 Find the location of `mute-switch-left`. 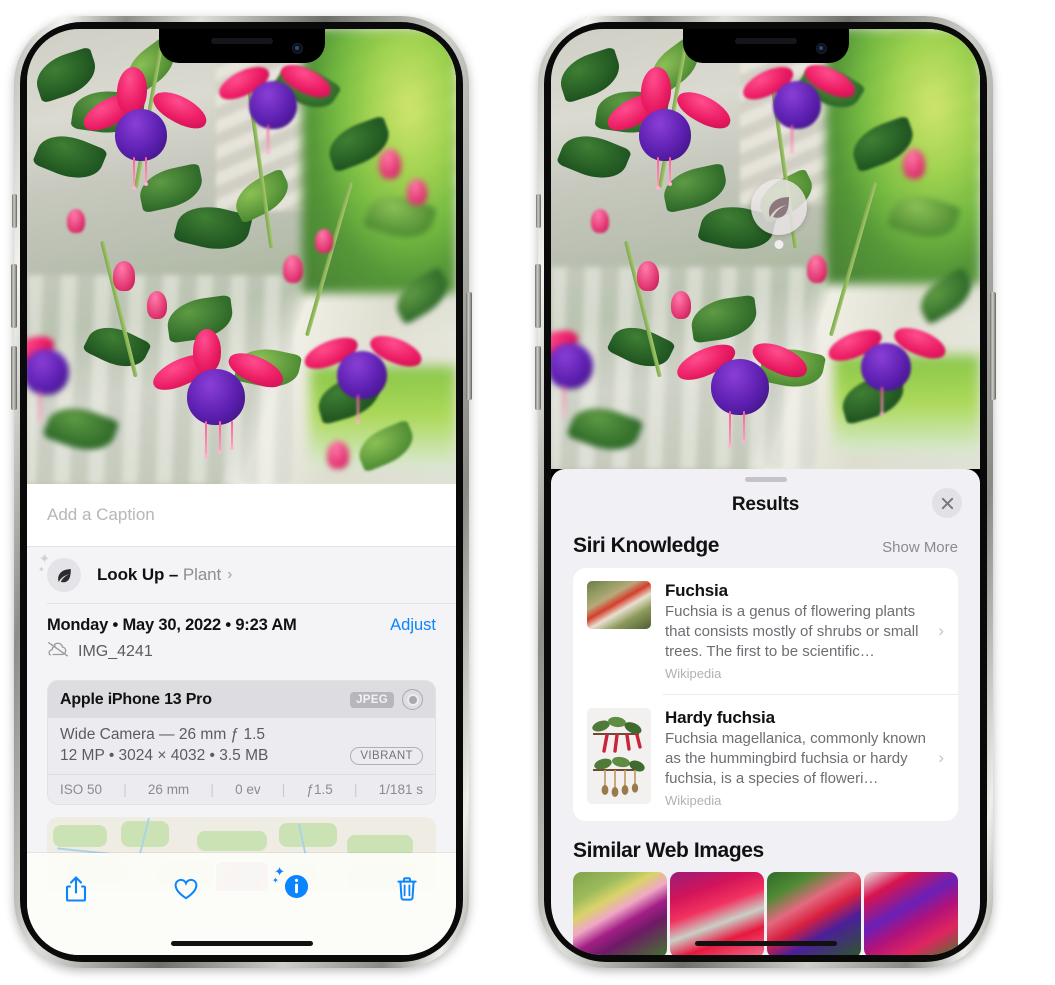

mute-switch-left is located at coordinates (14, 211).